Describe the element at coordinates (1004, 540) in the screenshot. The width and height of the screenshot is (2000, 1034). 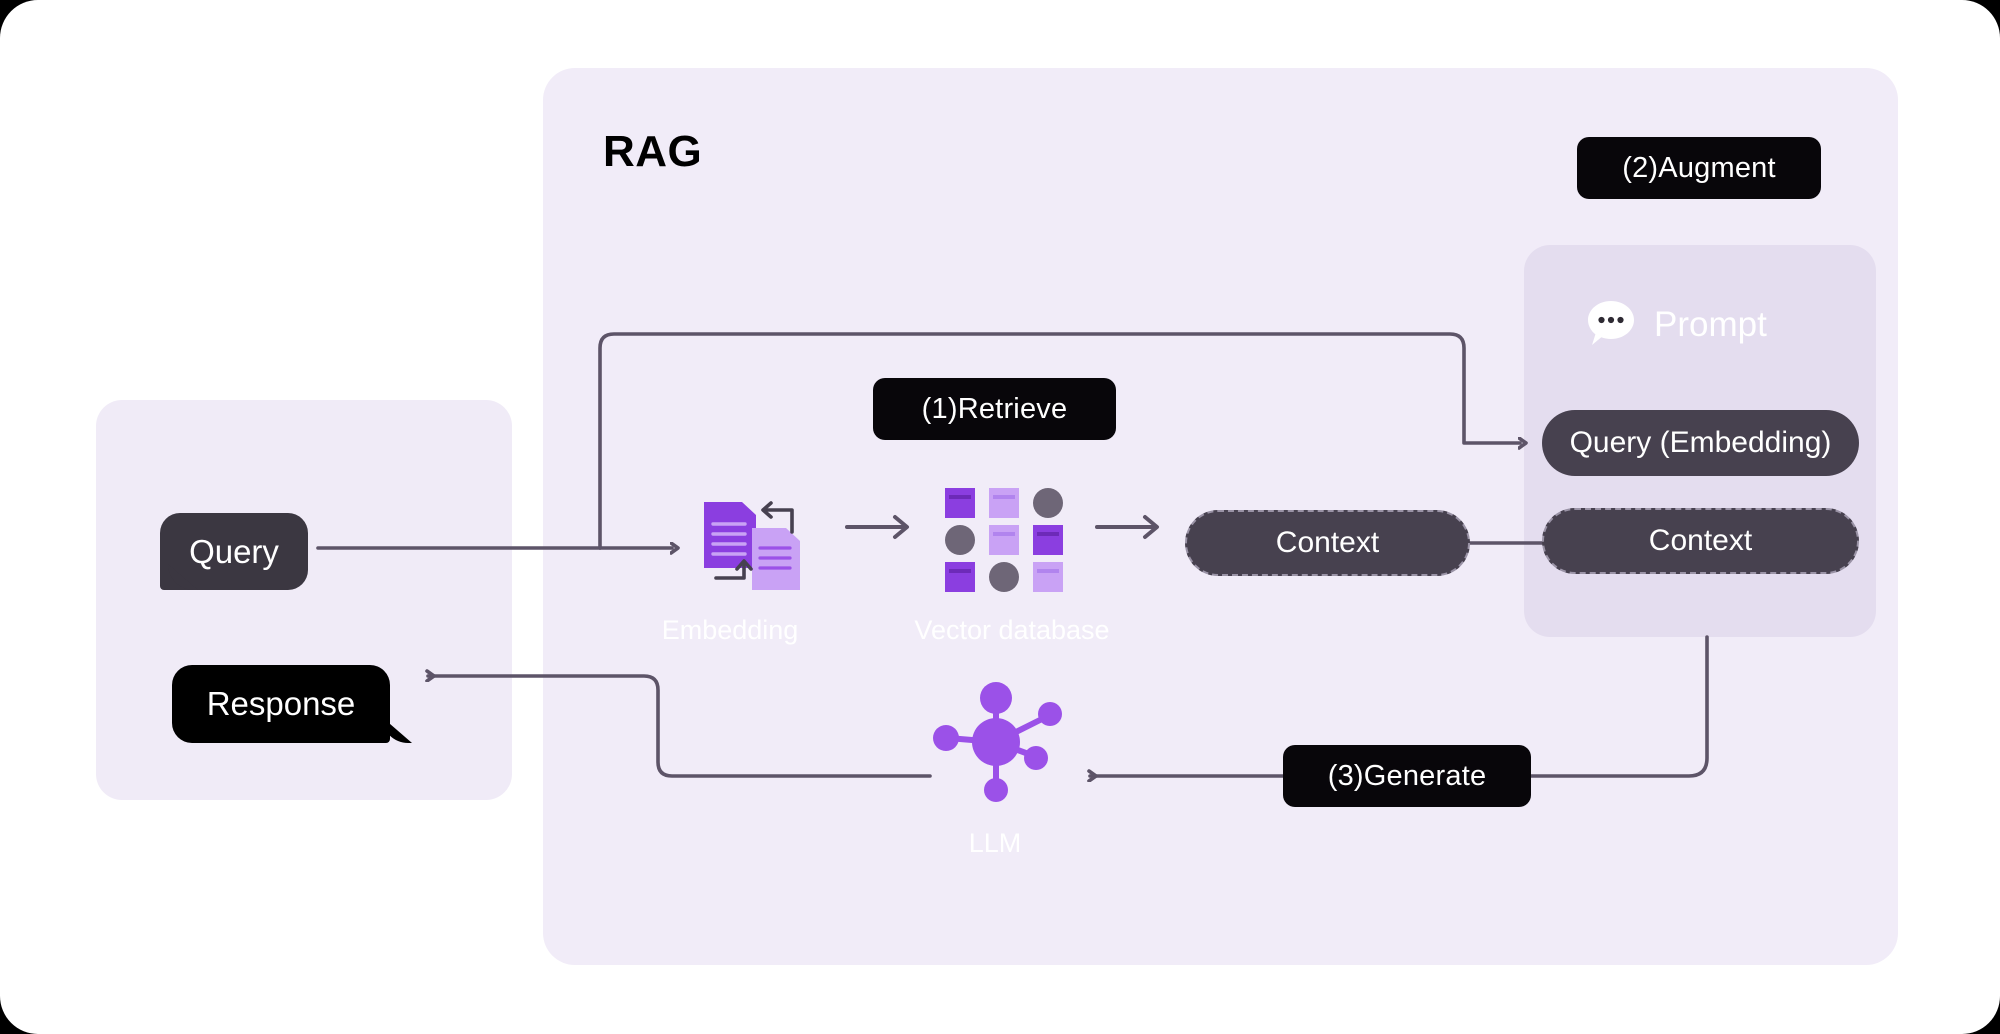
I see `vector-database-icon` at that location.